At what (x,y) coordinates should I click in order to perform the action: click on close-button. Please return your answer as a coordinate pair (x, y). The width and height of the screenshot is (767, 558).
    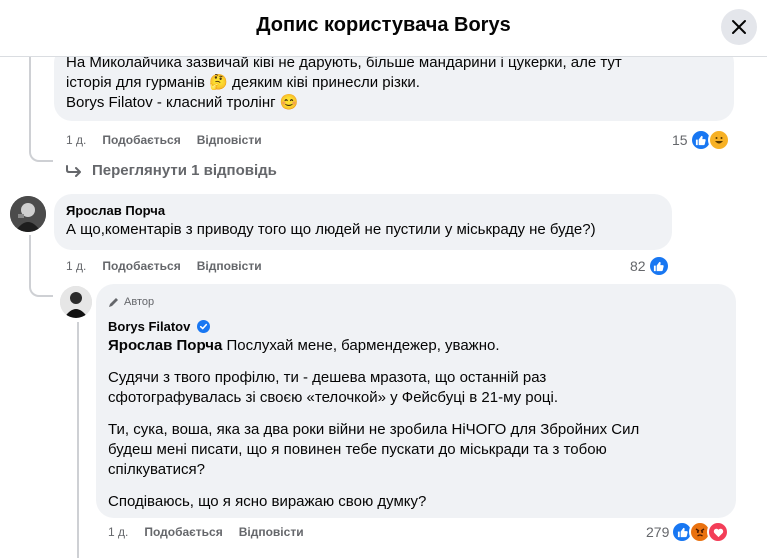
    Looking at the image, I should click on (739, 27).